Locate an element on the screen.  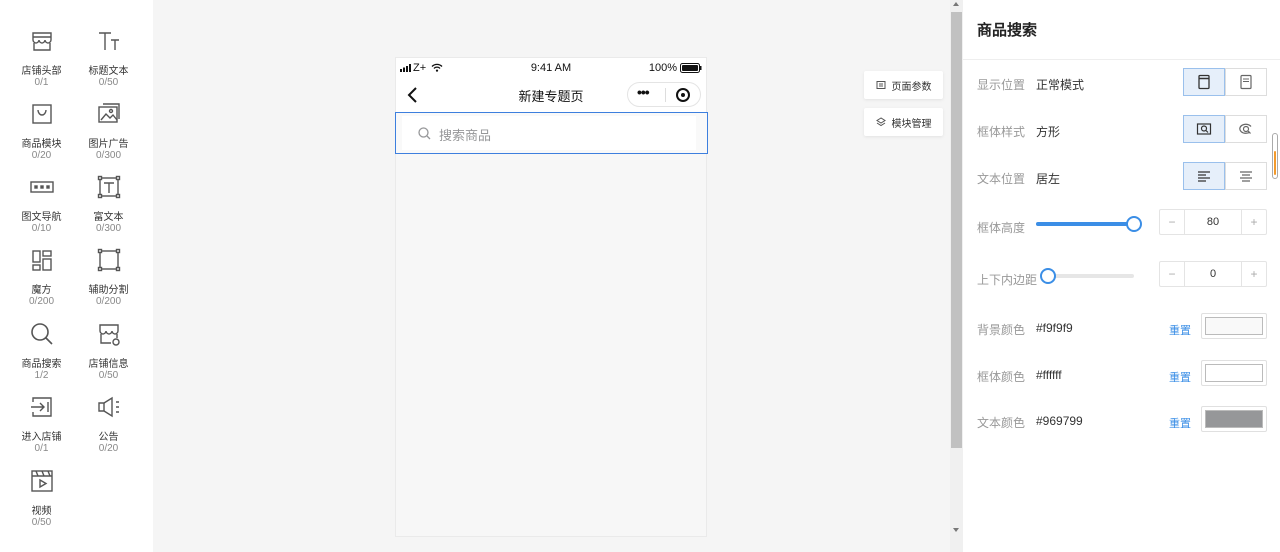
slider-track is located at coordinates (1091, 276).